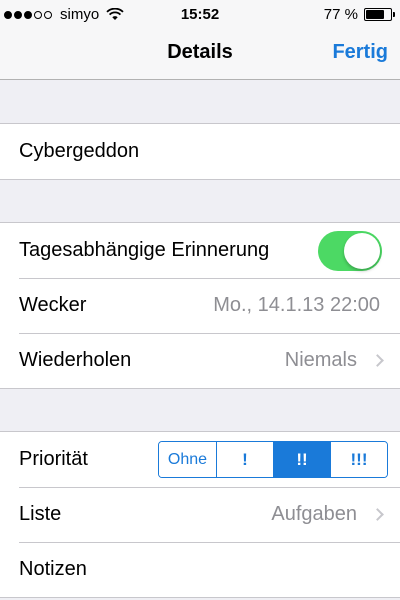 This screenshot has height=600, width=400. I want to click on day-reminder-row: Tagesabhängige Erinnerung, so click(200, 250).